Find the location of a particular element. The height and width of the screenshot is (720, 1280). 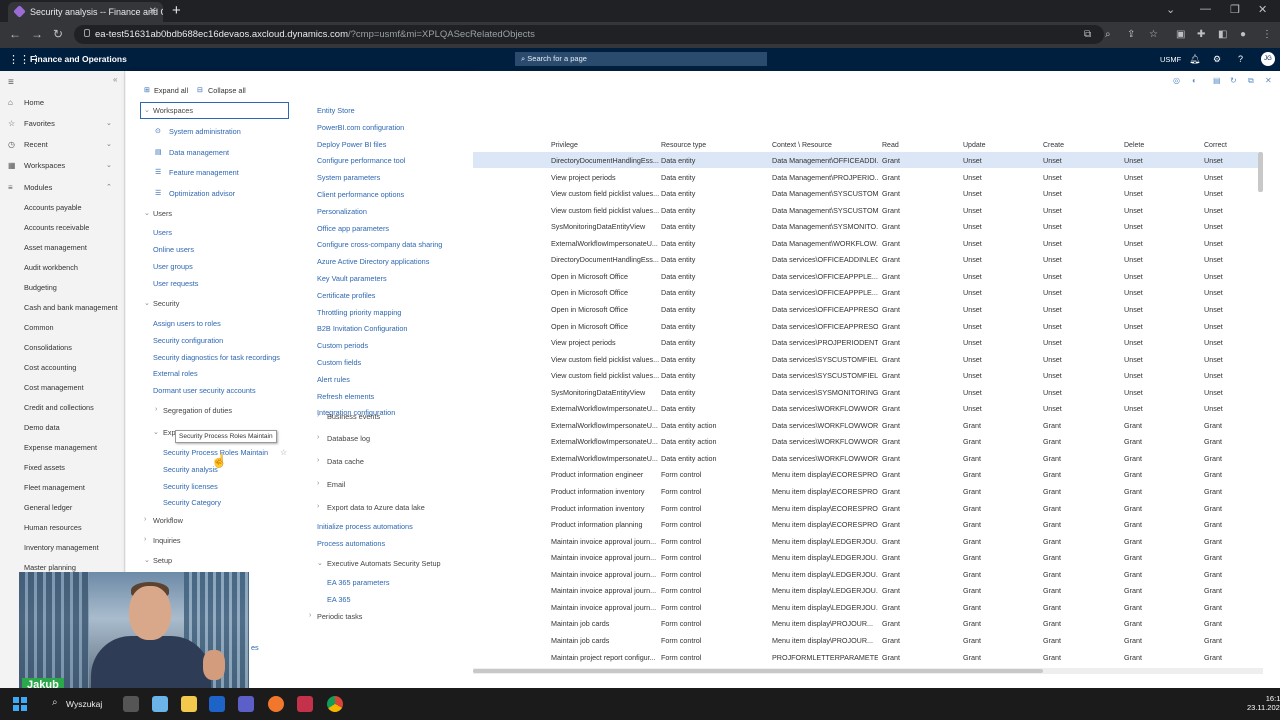

minimize-icon: — is located at coordinates (1205, 9).